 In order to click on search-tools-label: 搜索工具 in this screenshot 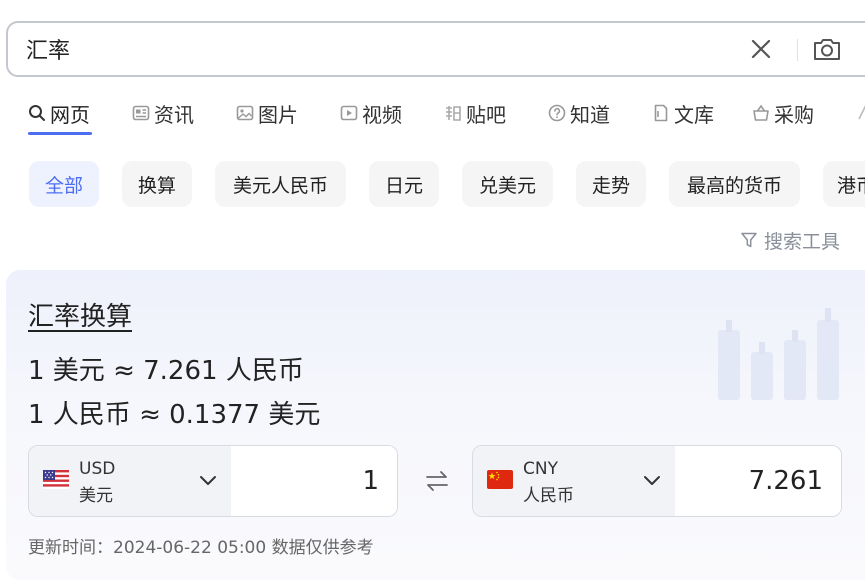, I will do `click(802, 241)`.